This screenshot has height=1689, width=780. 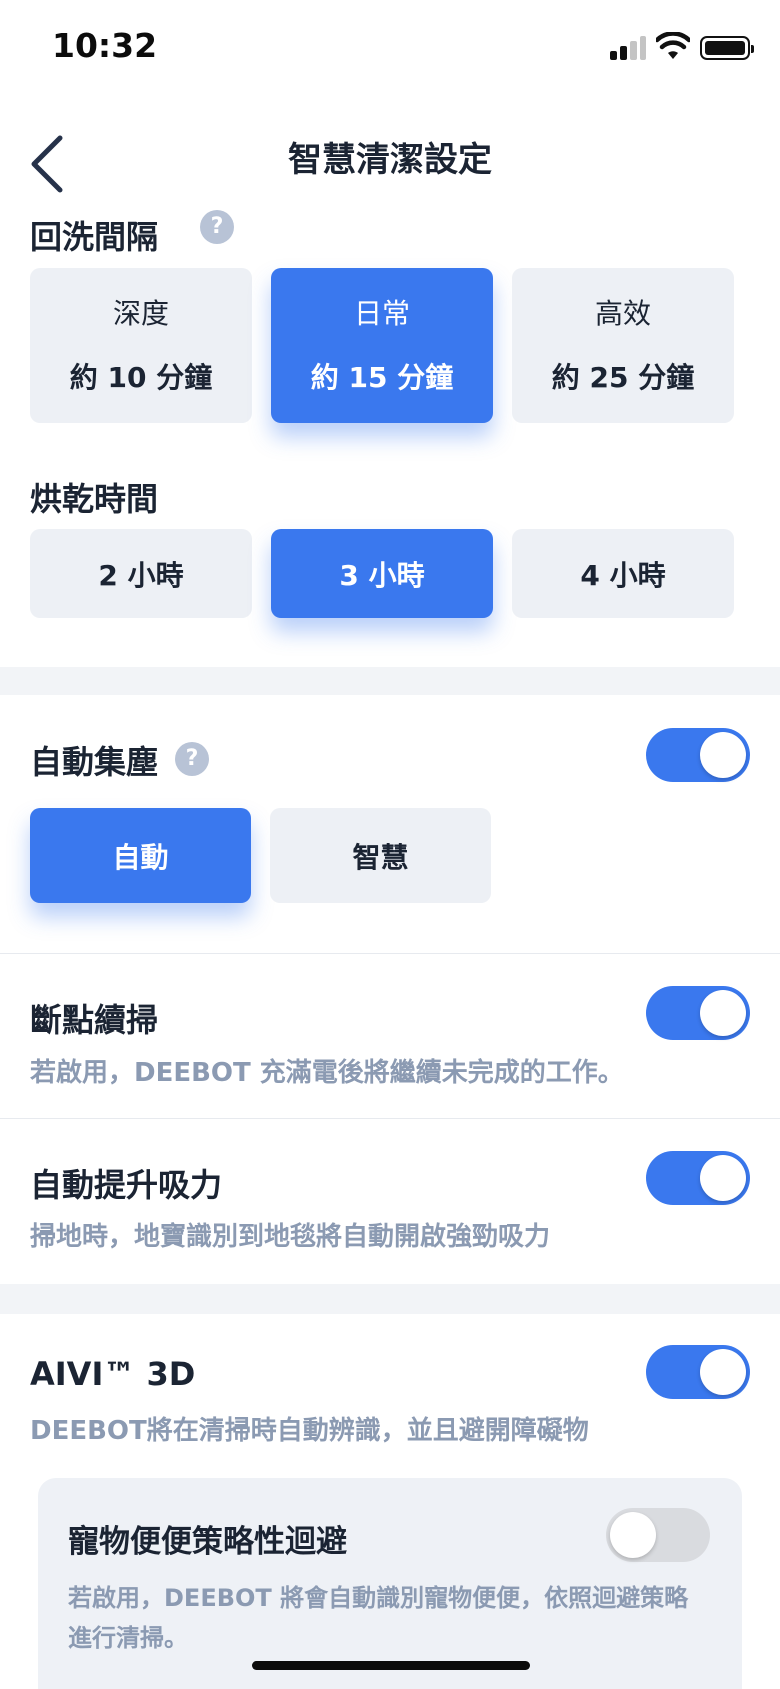 What do you see at coordinates (94, 237) in the screenshot?
I see `wash-interval-label: 回洗間隔` at bounding box center [94, 237].